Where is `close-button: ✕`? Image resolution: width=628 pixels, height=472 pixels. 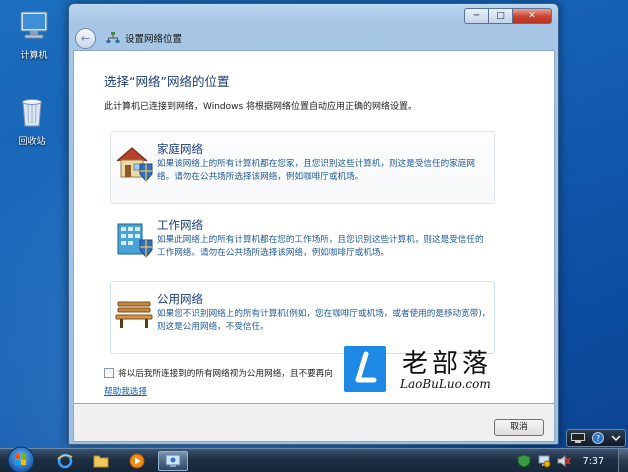
close-button: ✕ is located at coordinates (532, 16).